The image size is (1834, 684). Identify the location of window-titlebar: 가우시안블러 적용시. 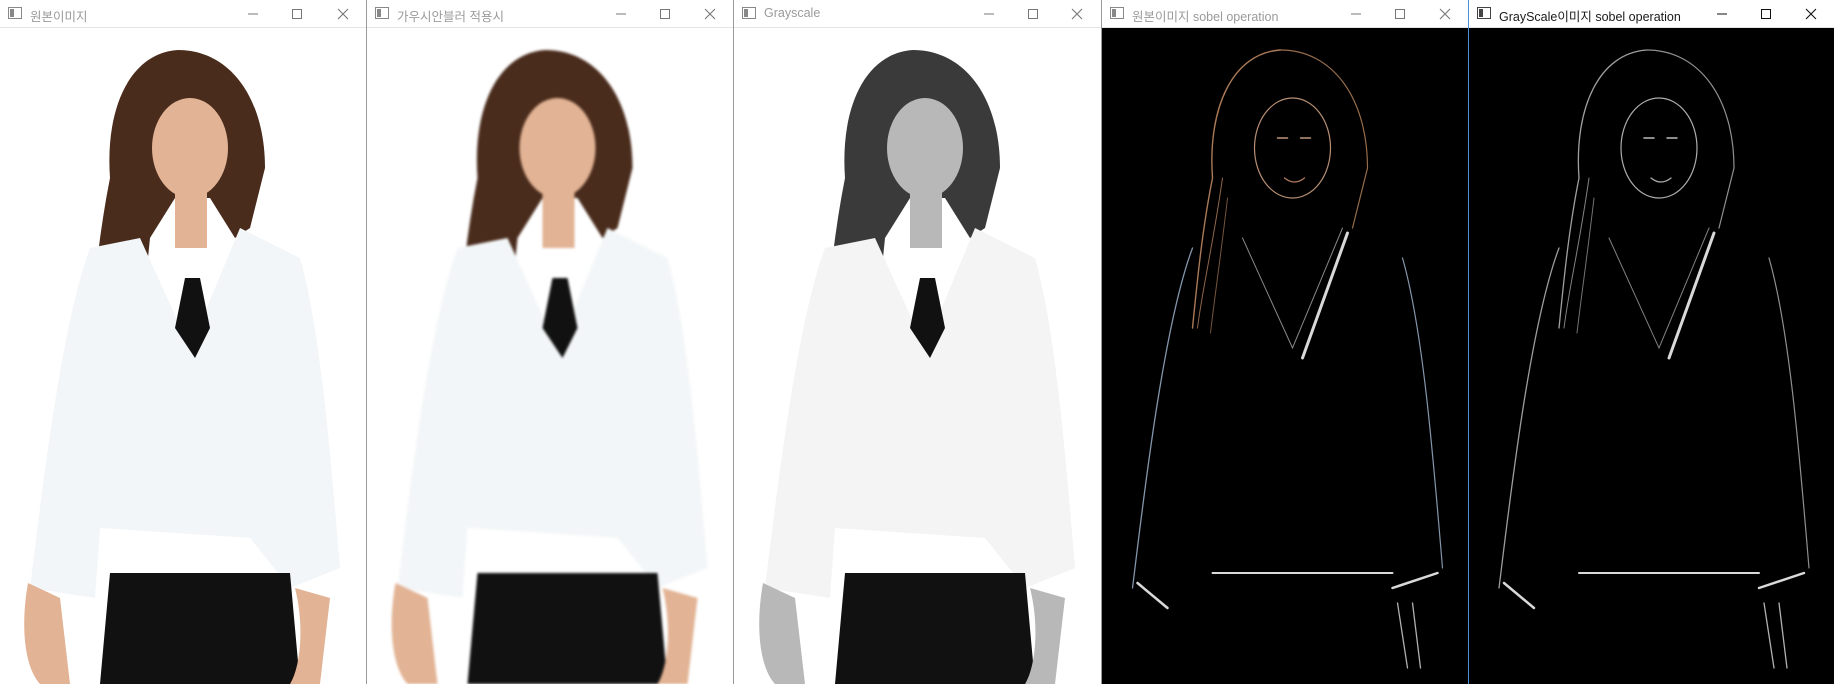
(550, 14).